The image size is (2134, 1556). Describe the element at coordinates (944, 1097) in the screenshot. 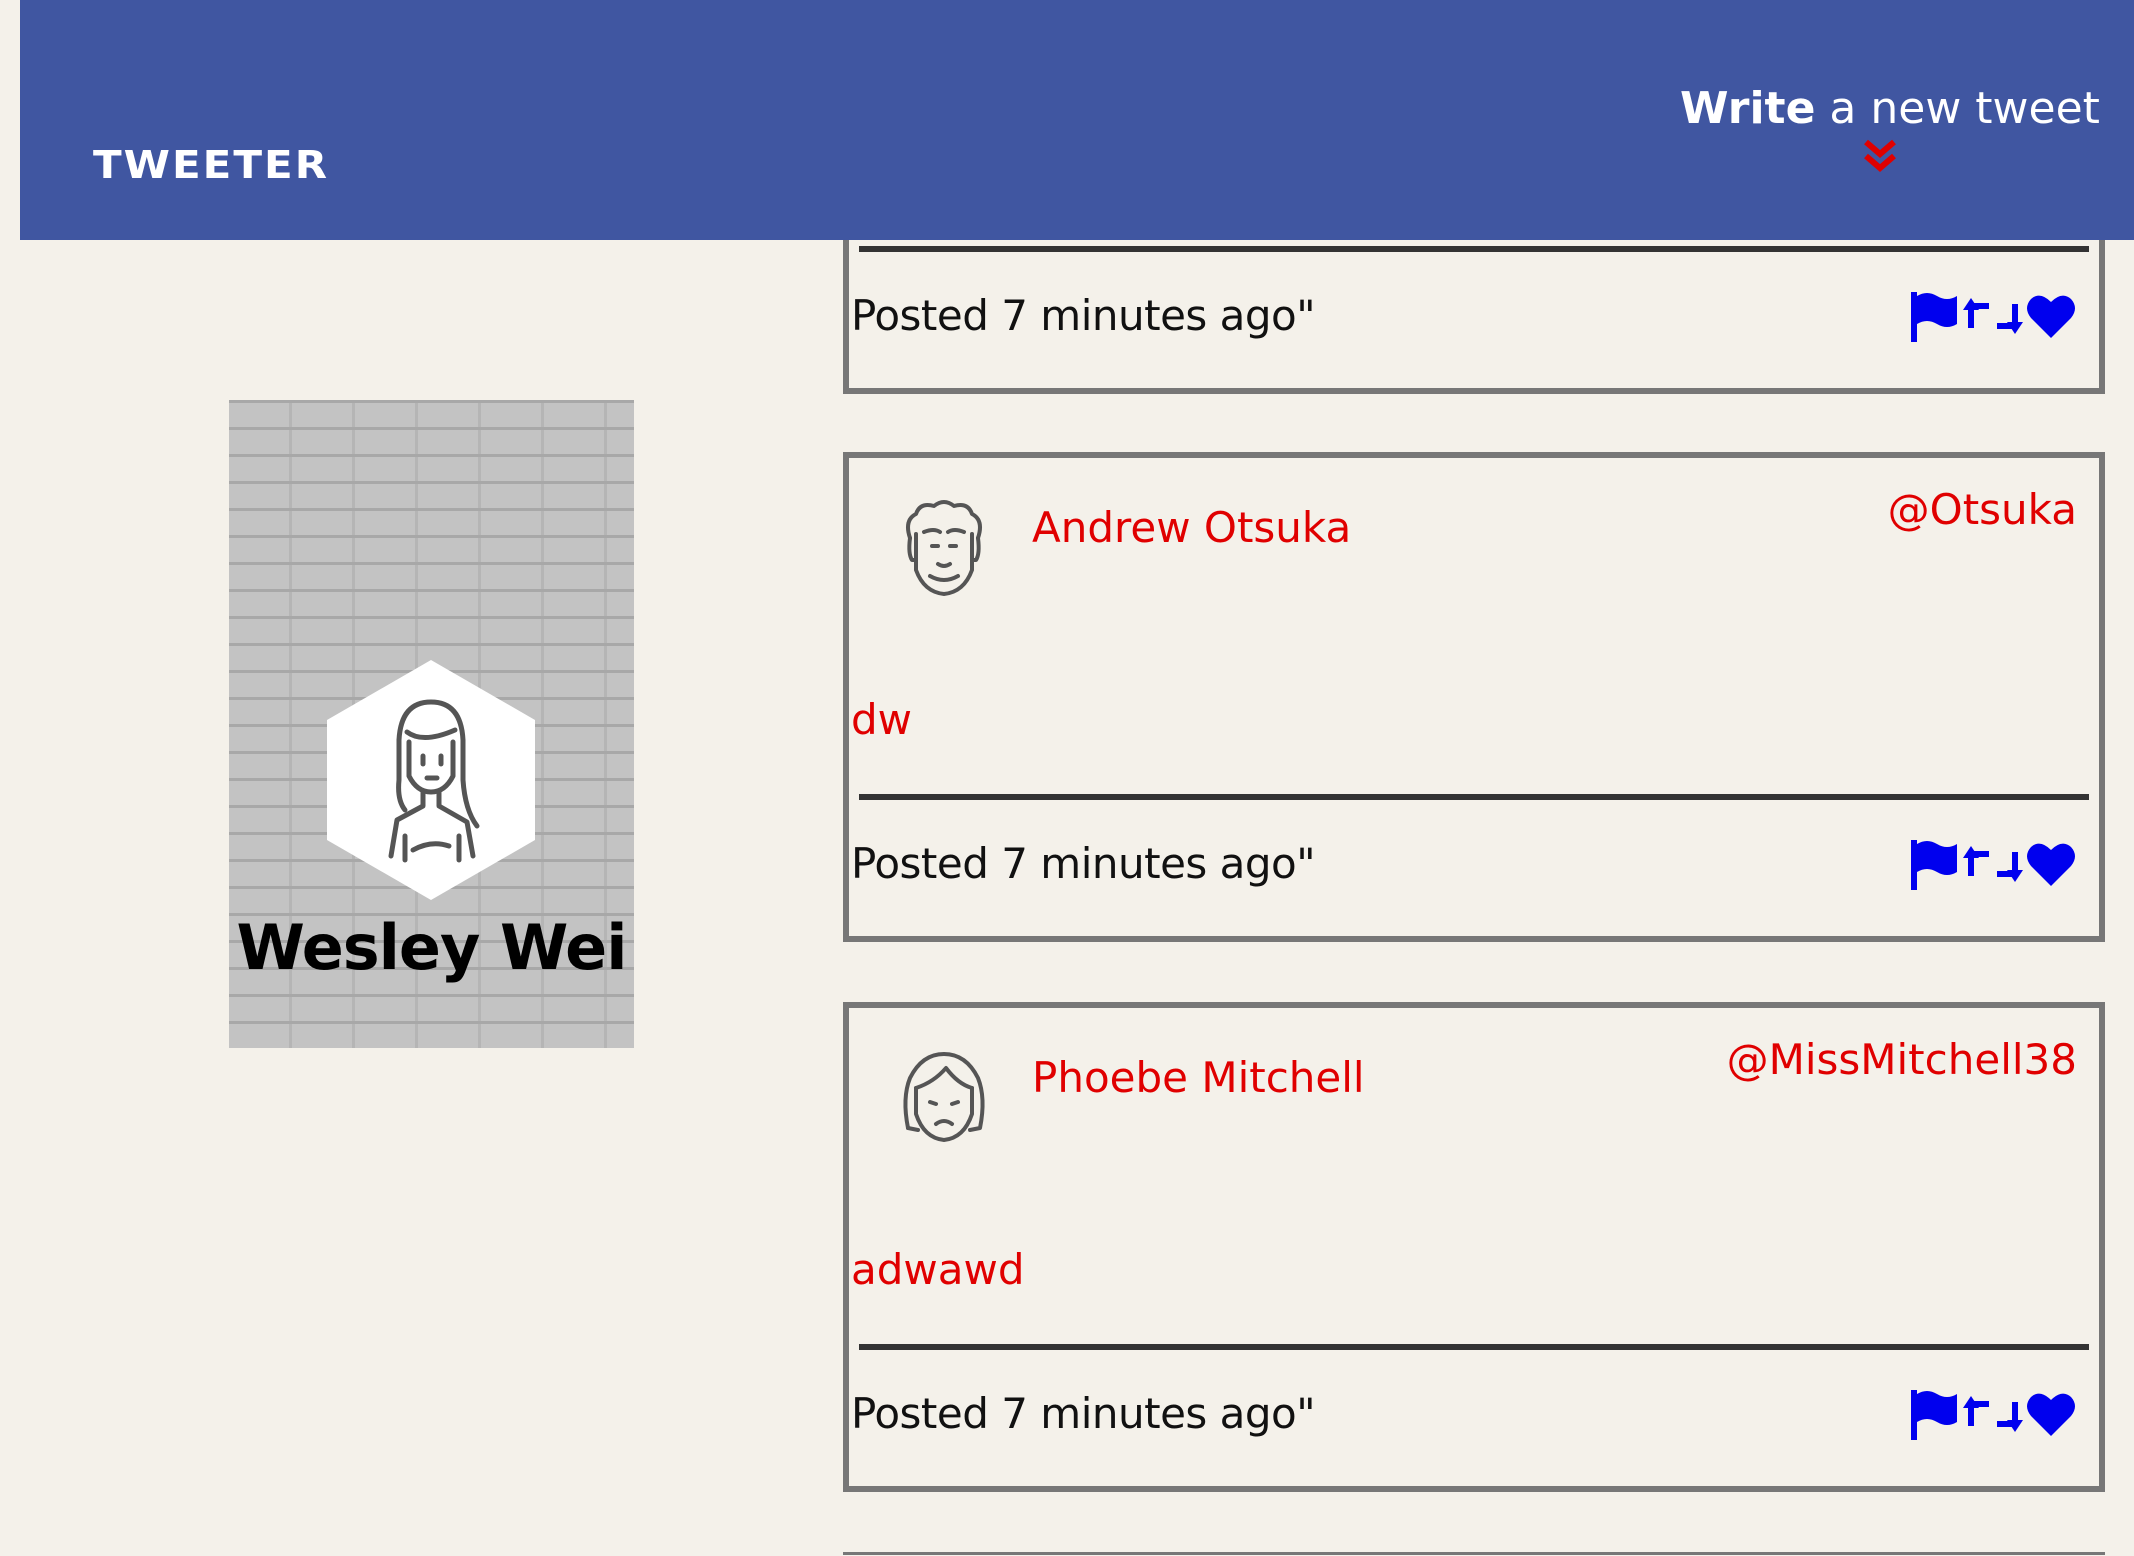

I see `frowning-woman-avatar-icon` at that location.